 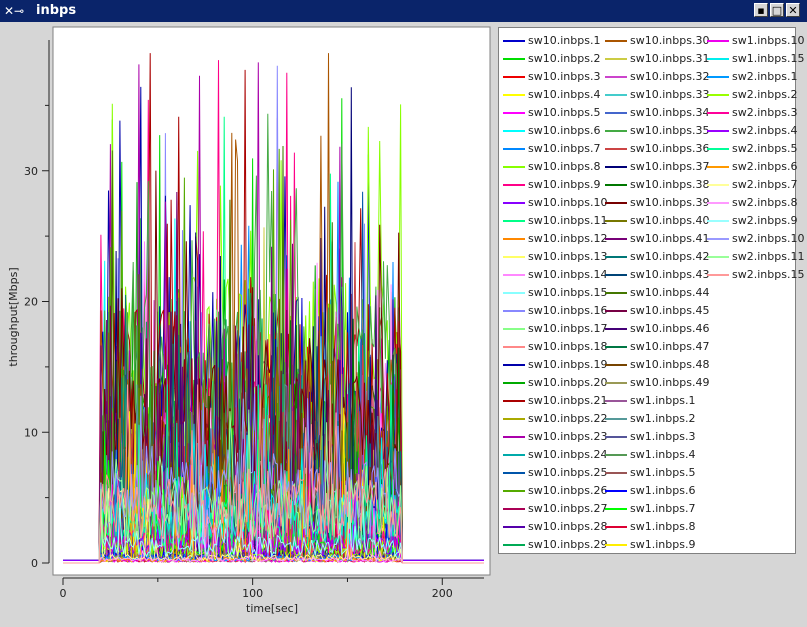 What do you see at coordinates (765, 220) in the screenshot?
I see `legend-label: sw2.inbps.9` at bounding box center [765, 220].